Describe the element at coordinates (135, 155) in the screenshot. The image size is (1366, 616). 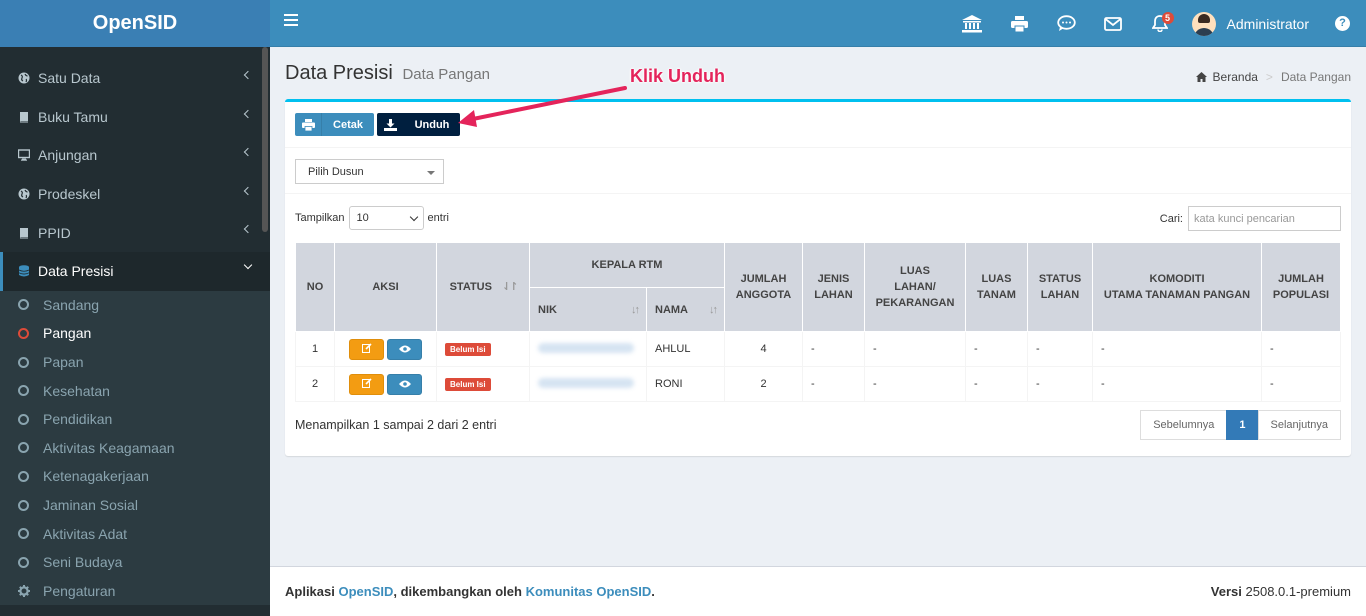
I see `sidebar-item-anjungan: Anjungan` at that location.